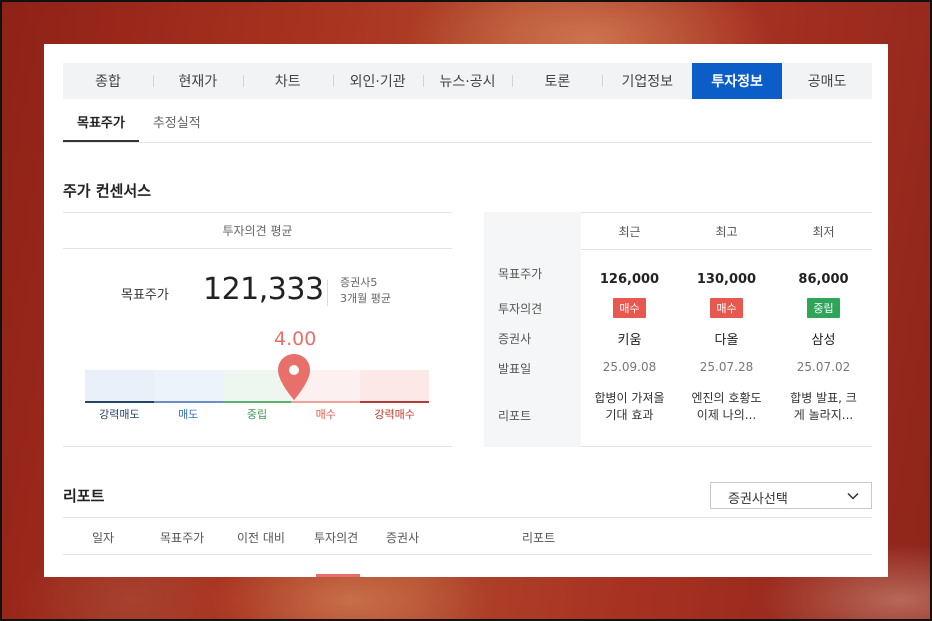 The height and width of the screenshot is (621, 932). I want to click on consensus-title: 주가 컨센서스, so click(107, 191).